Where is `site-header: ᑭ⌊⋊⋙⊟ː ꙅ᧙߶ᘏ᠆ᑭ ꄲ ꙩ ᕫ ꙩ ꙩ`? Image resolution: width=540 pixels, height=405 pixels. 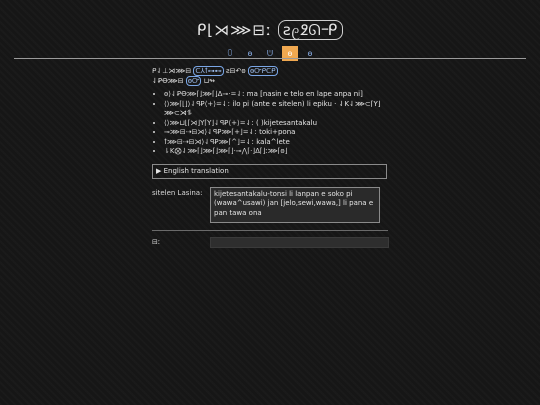
site-header: ᑭ⌊⋊⋙⊟ː ꙅ᧙߶ᘏ᠆ᑭ ꄲ ꙩ ᕫ ꙩ ꙩ is located at coordinates (270, 37).